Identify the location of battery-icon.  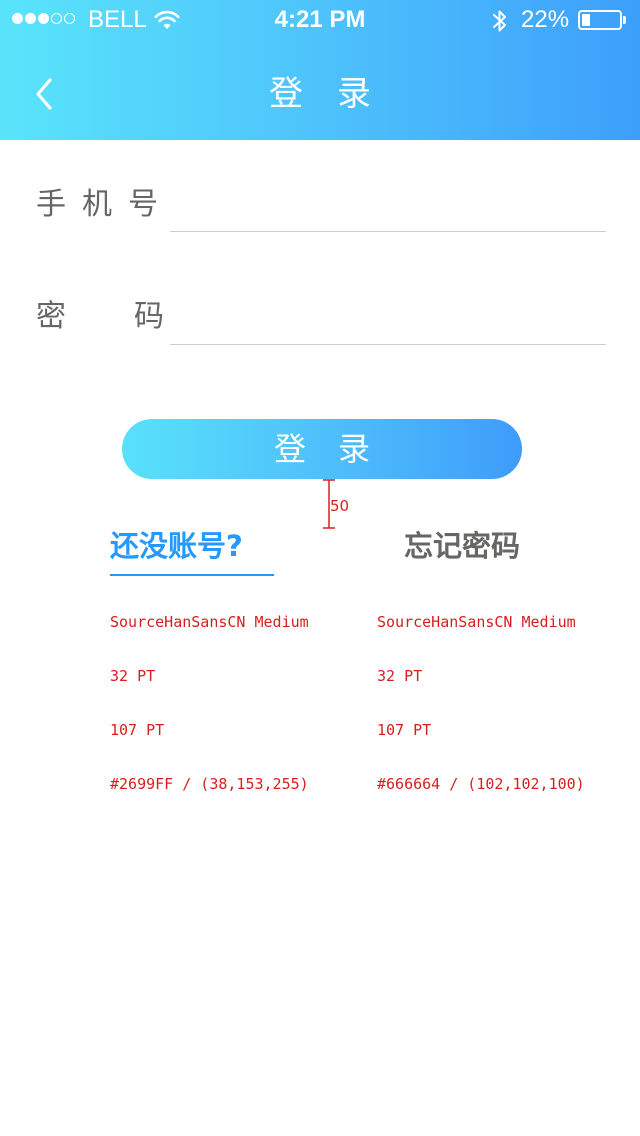
(600, 20).